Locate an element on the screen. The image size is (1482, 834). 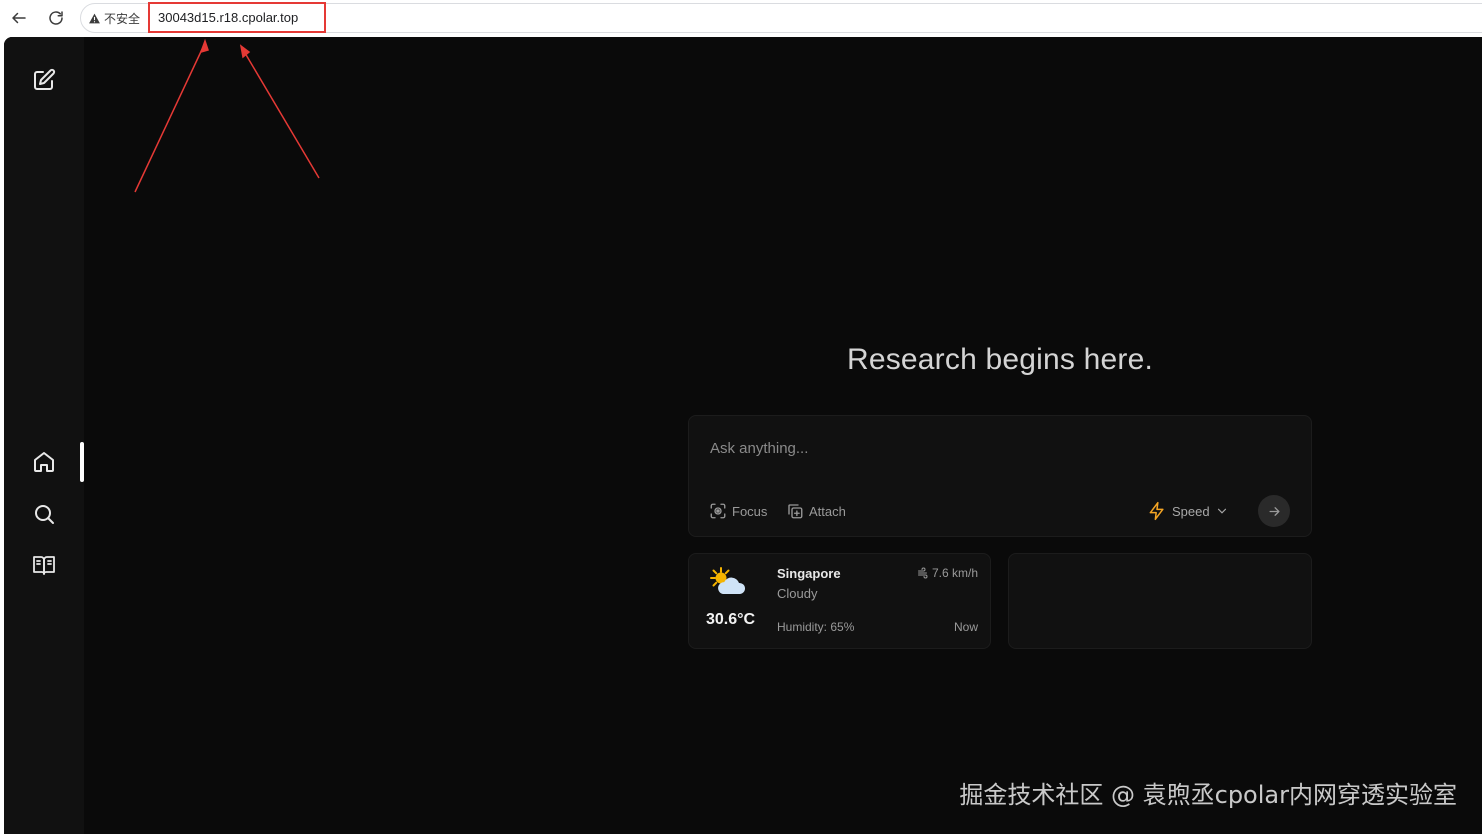
reload-icon is located at coordinates (56, 18).